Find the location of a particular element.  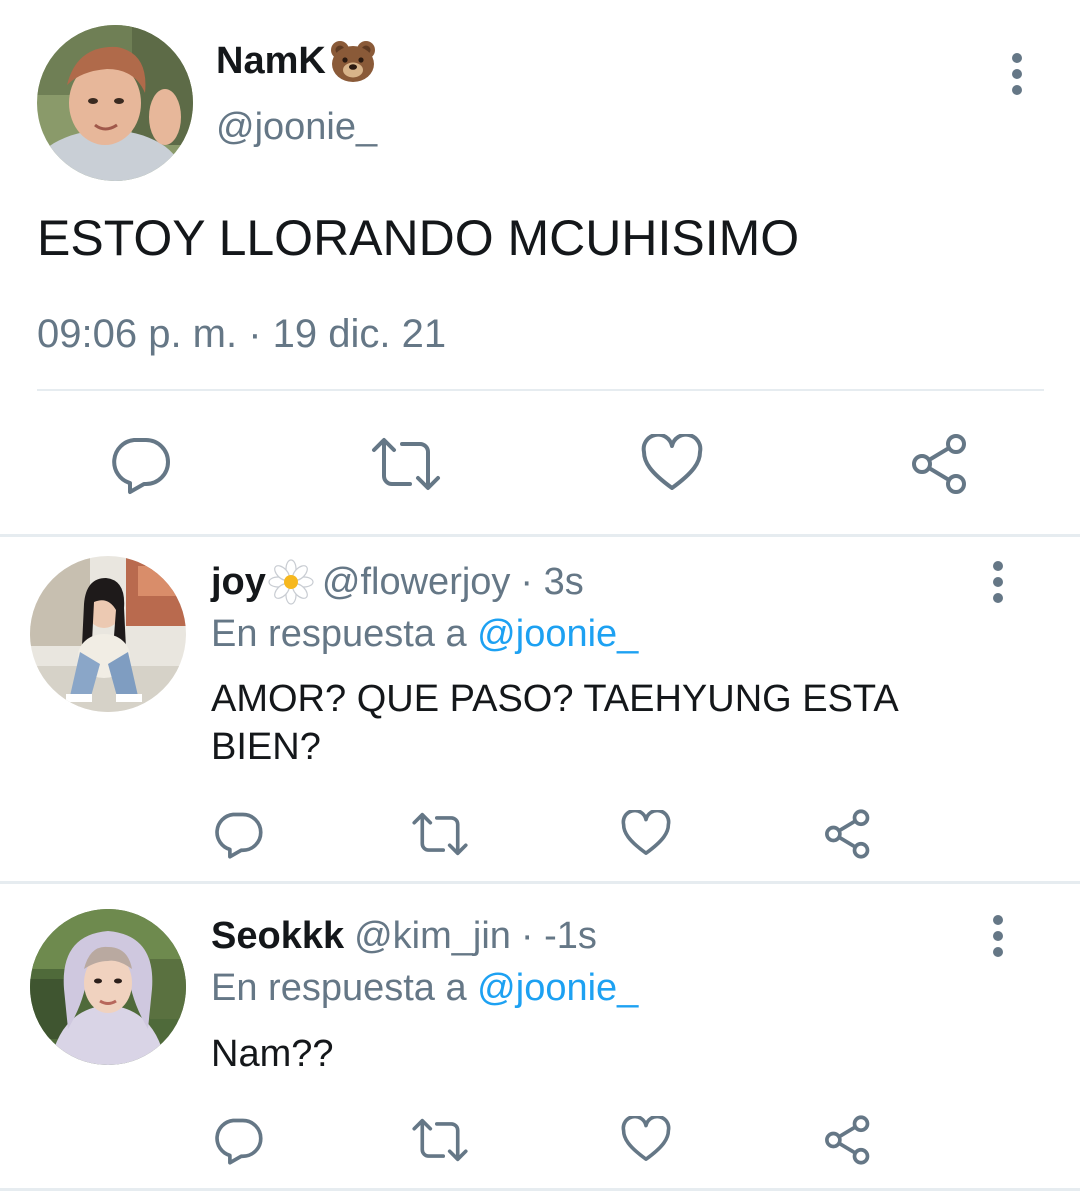

reply-header: joy @flowerjoy · 3s is located at coordinates (397, 582).